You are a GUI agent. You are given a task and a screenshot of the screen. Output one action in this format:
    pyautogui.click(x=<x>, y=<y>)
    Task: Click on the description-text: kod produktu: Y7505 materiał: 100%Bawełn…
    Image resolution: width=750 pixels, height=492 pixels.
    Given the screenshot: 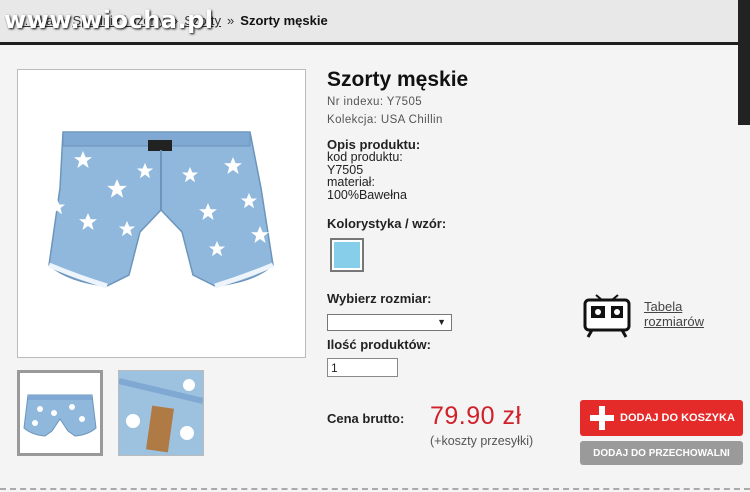 What is the action you would take?
    pyautogui.click(x=367, y=176)
    